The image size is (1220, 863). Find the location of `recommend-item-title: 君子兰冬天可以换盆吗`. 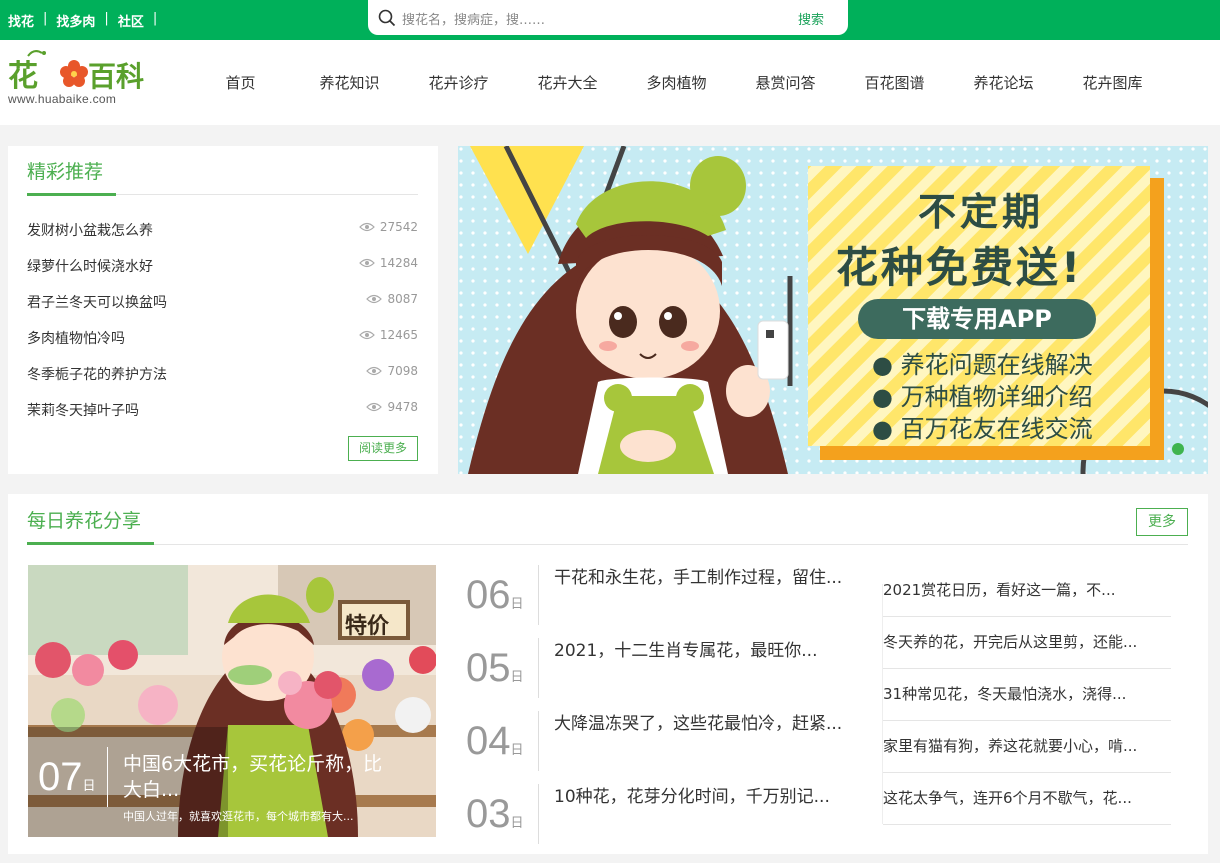

recommend-item-title: 君子兰冬天可以换盆吗 is located at coordinates (97, 303).